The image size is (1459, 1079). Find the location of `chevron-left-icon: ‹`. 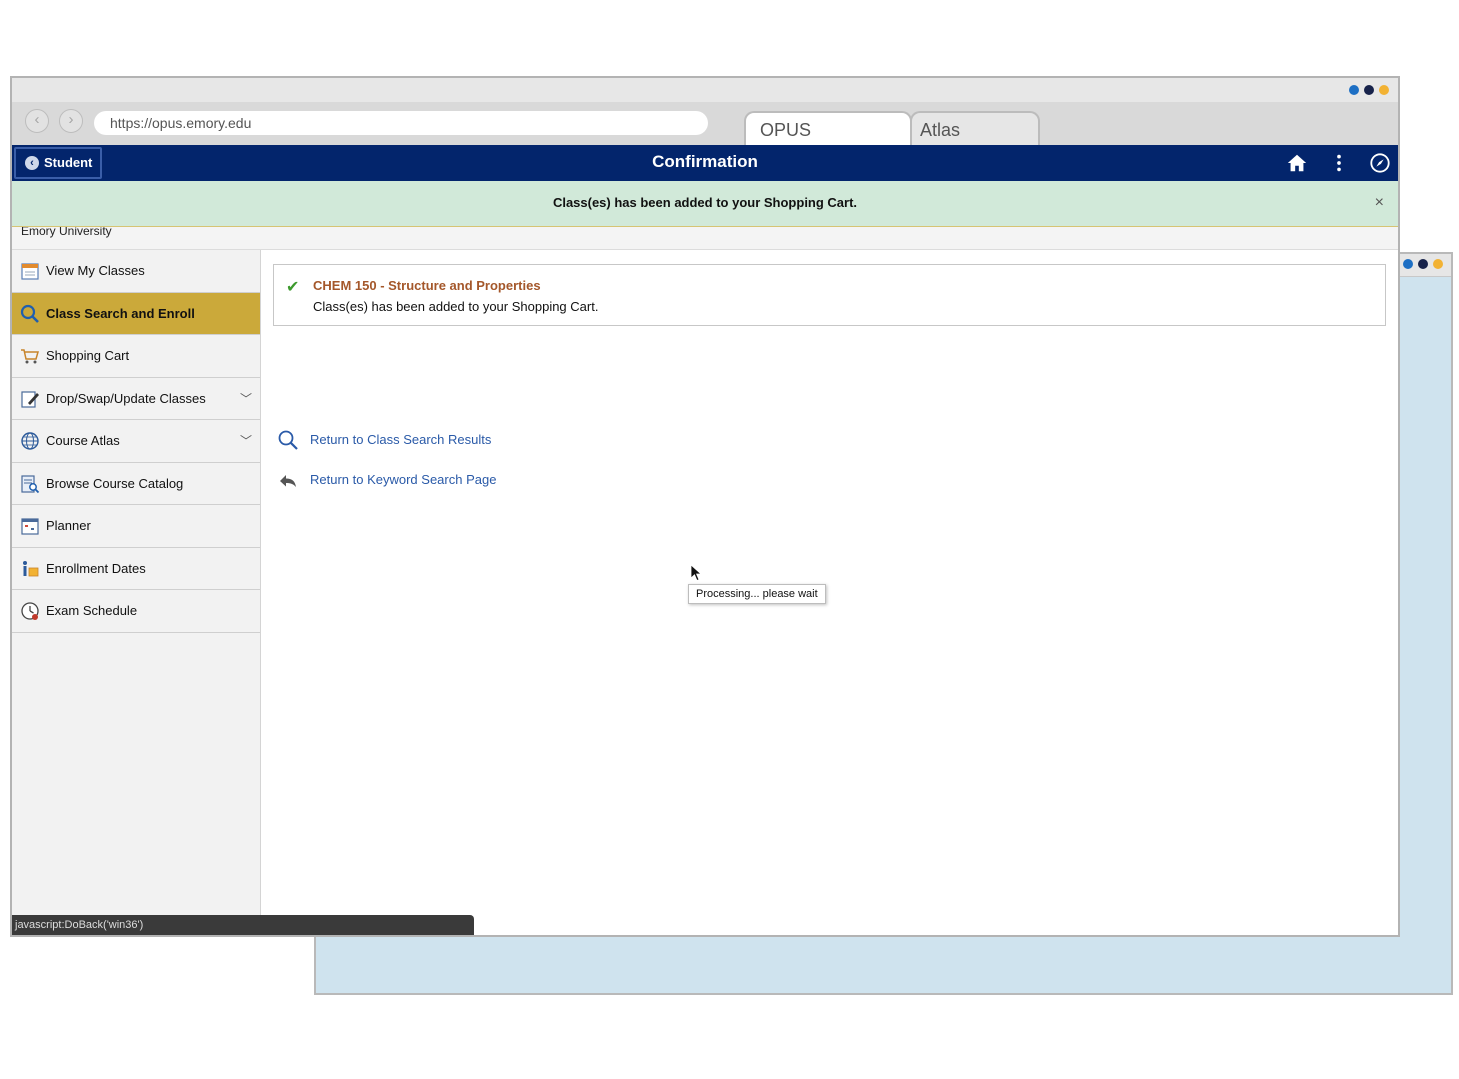

chevron-left-icon: ‹ is located at coordinates (37, 119).